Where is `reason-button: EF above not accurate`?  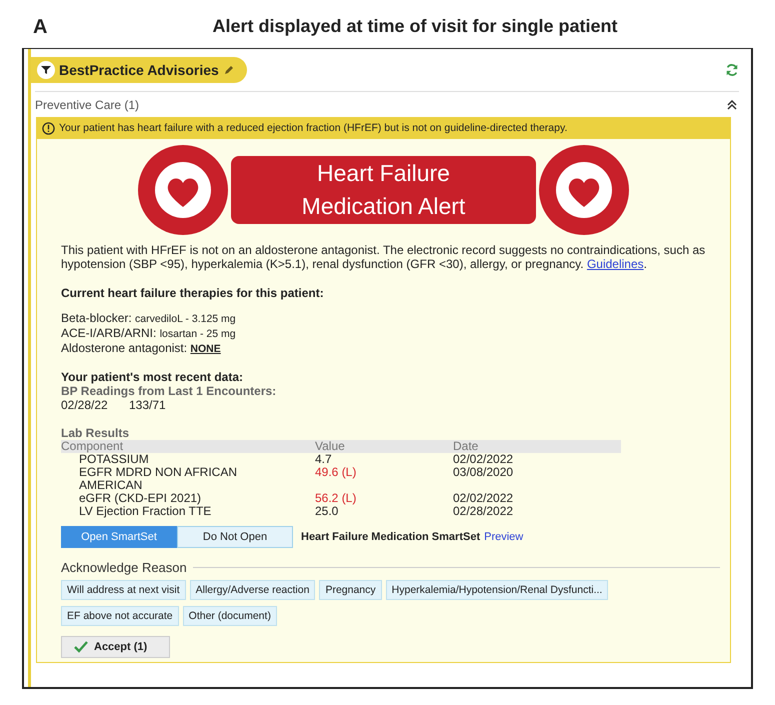 reason-button: EF above not accurate is located at coordinates (120, 616).